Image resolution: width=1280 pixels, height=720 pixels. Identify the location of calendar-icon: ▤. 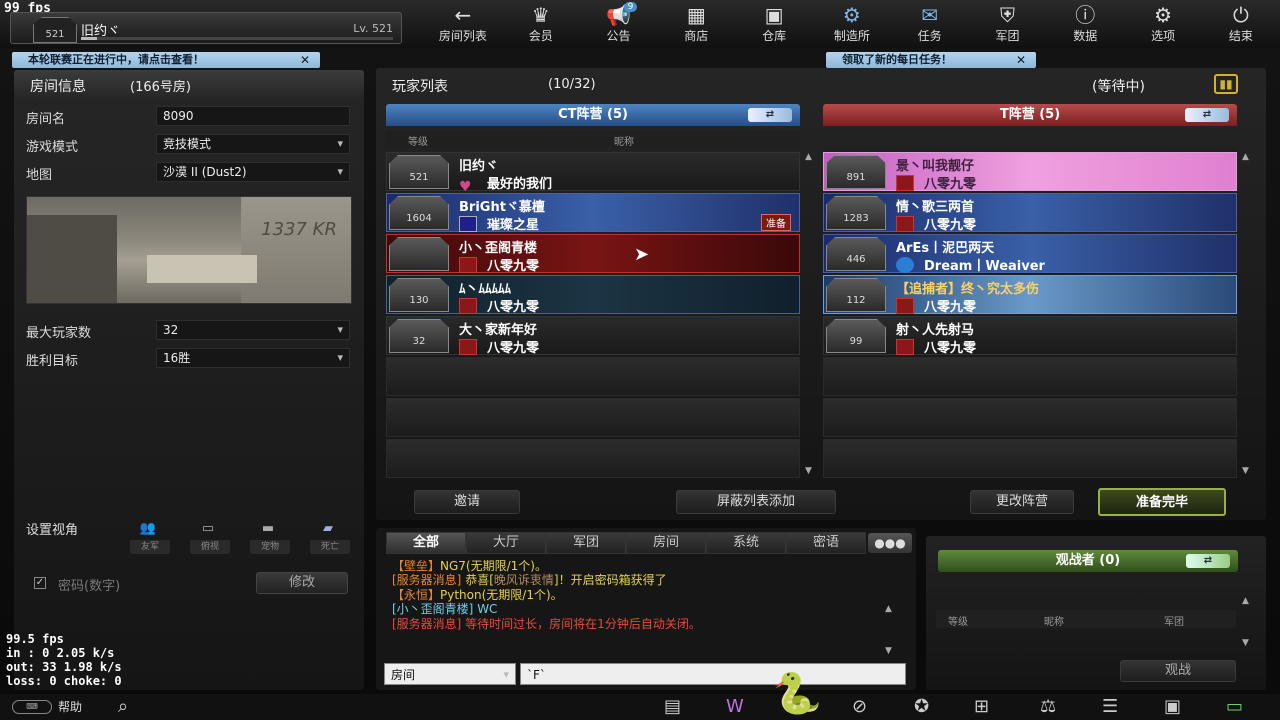
(672, 706).